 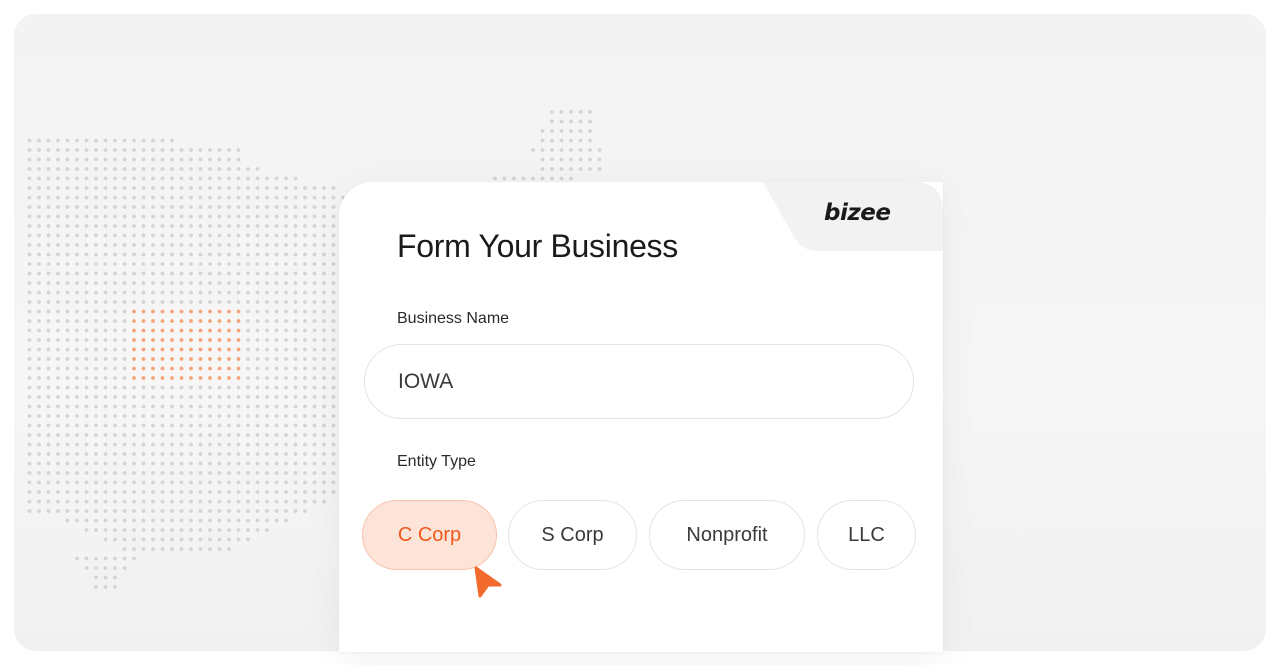 I want to click on business-name-input: IOWA, so click(x=639, y=381).